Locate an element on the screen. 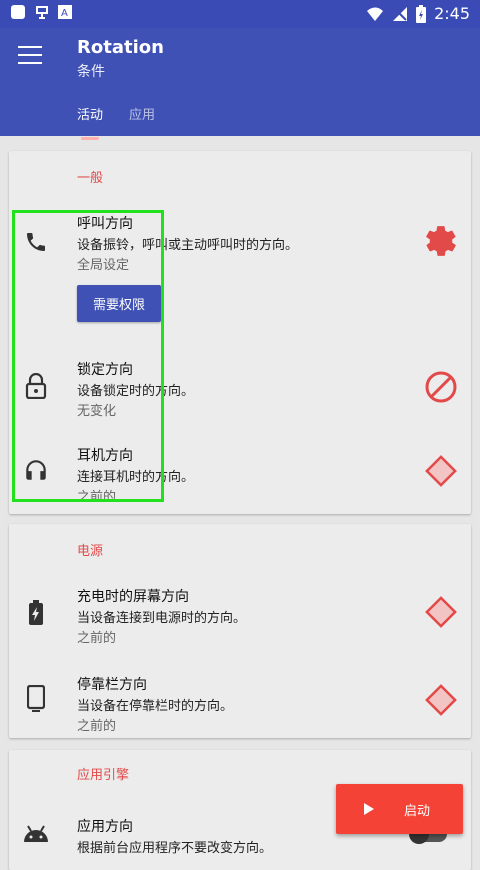  section-title: 电源 is located at coordinates (90, 551).